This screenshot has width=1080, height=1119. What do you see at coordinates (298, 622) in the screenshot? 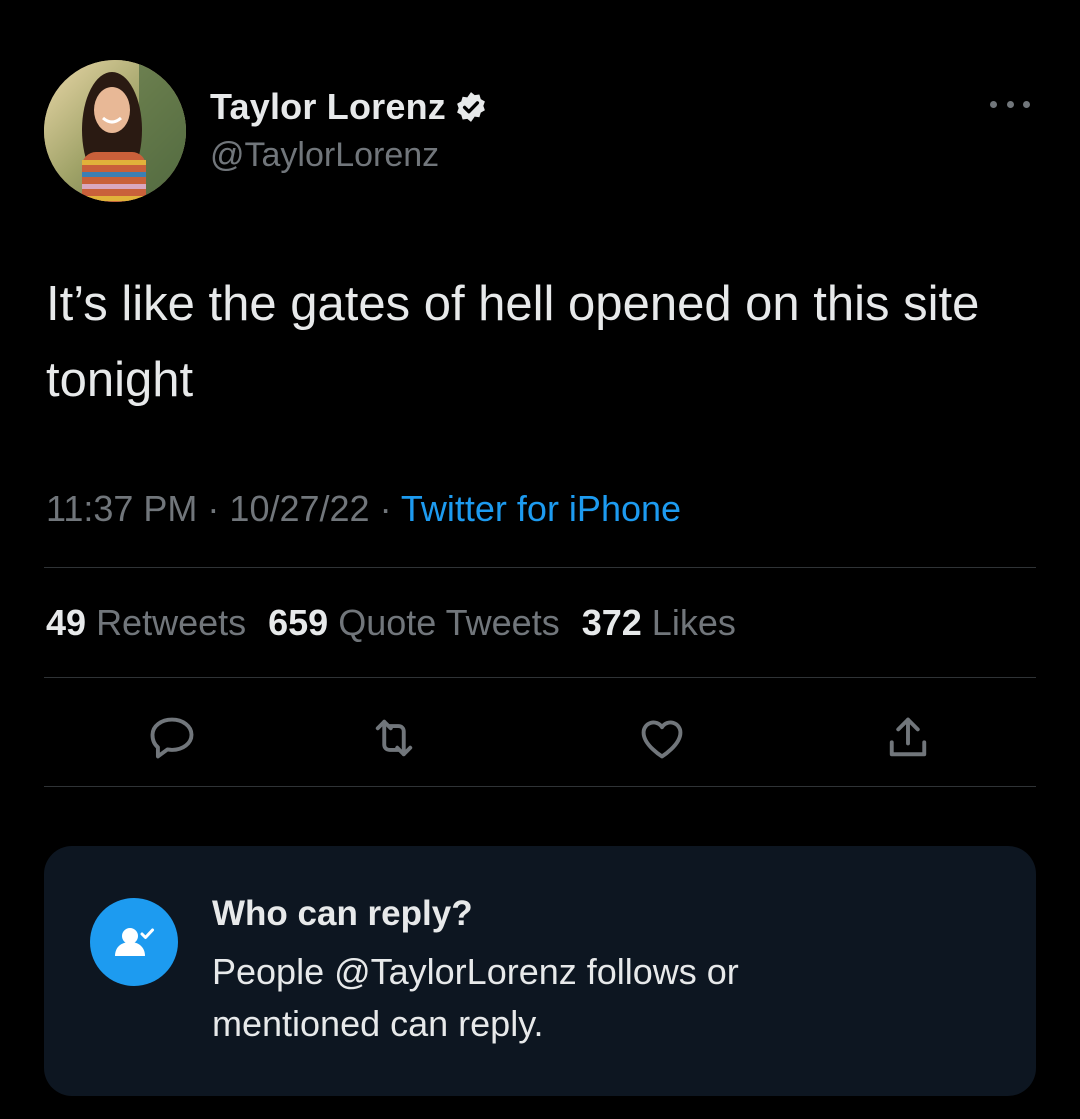
I see `quote-tweets-count: 659` at bounding box center [298, 622].